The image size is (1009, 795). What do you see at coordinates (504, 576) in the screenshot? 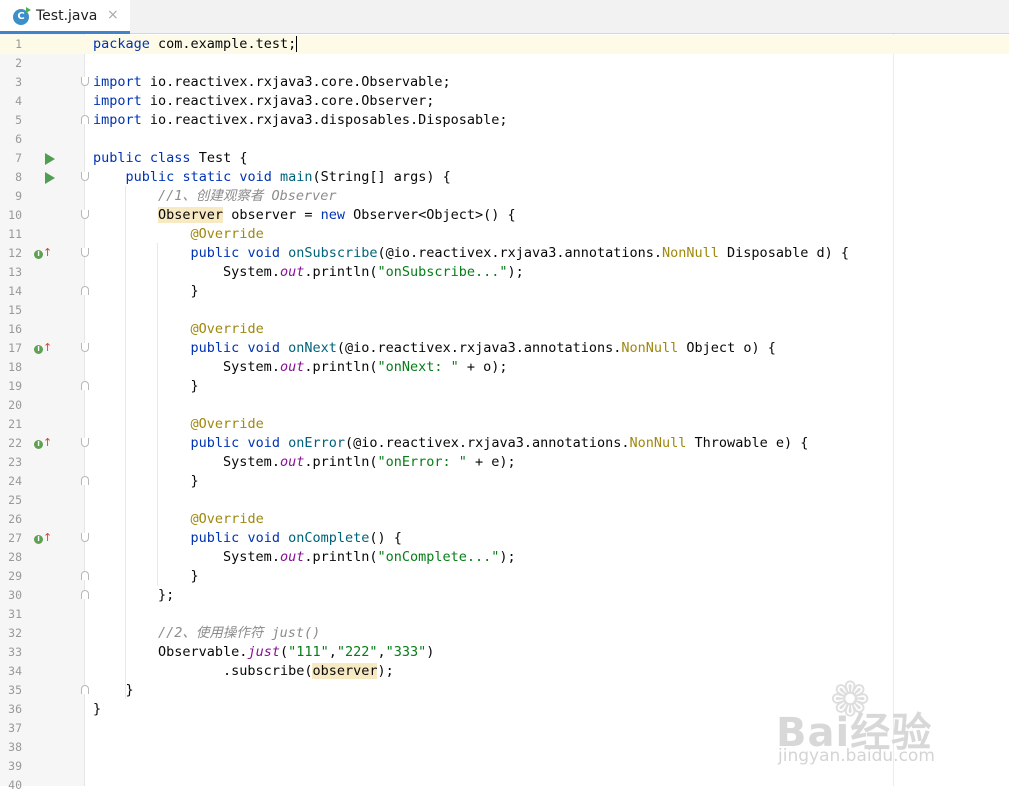
I see `code-line: 29 }` at bounding box center [504, 576].